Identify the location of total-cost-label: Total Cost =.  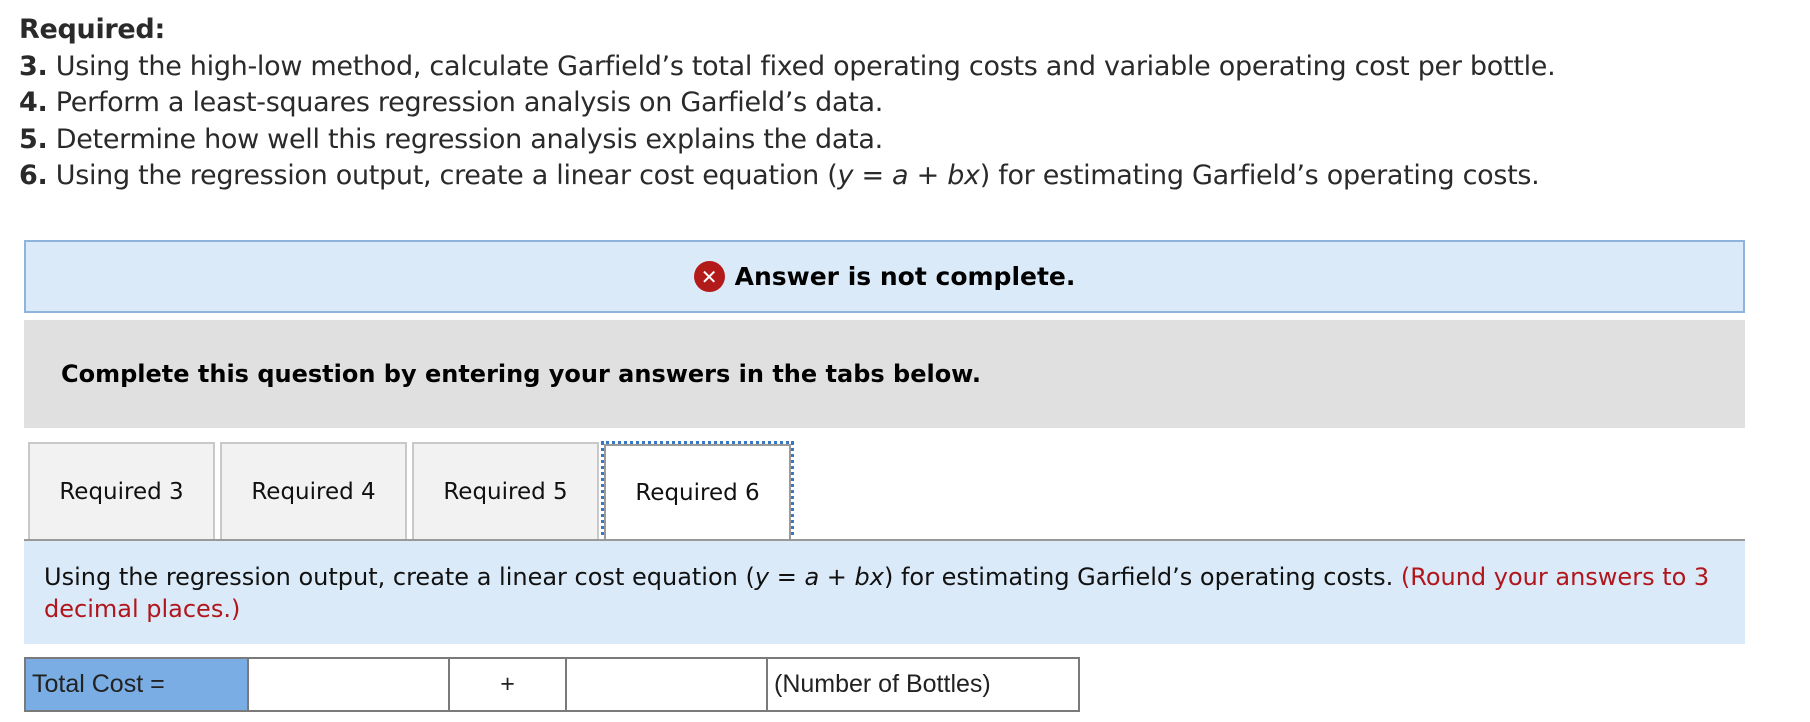
(136, 684).